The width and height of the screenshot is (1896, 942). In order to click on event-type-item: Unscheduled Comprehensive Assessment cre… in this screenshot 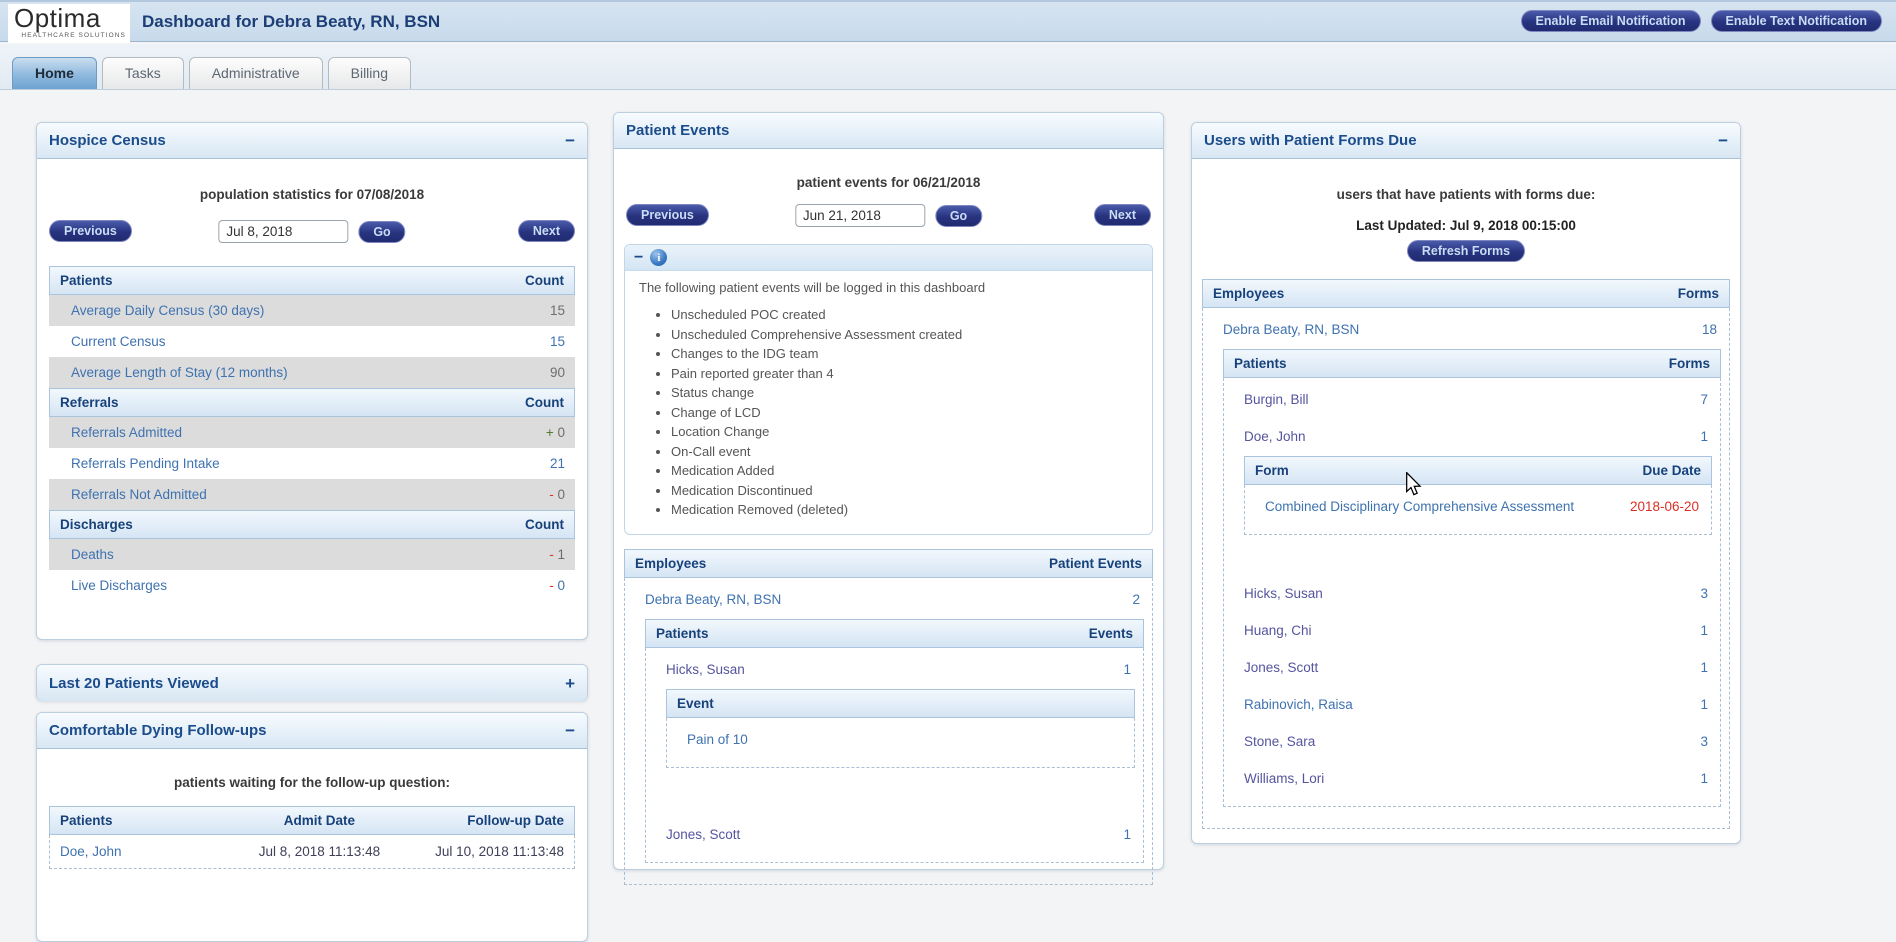, I will do `click(904, 335)`.